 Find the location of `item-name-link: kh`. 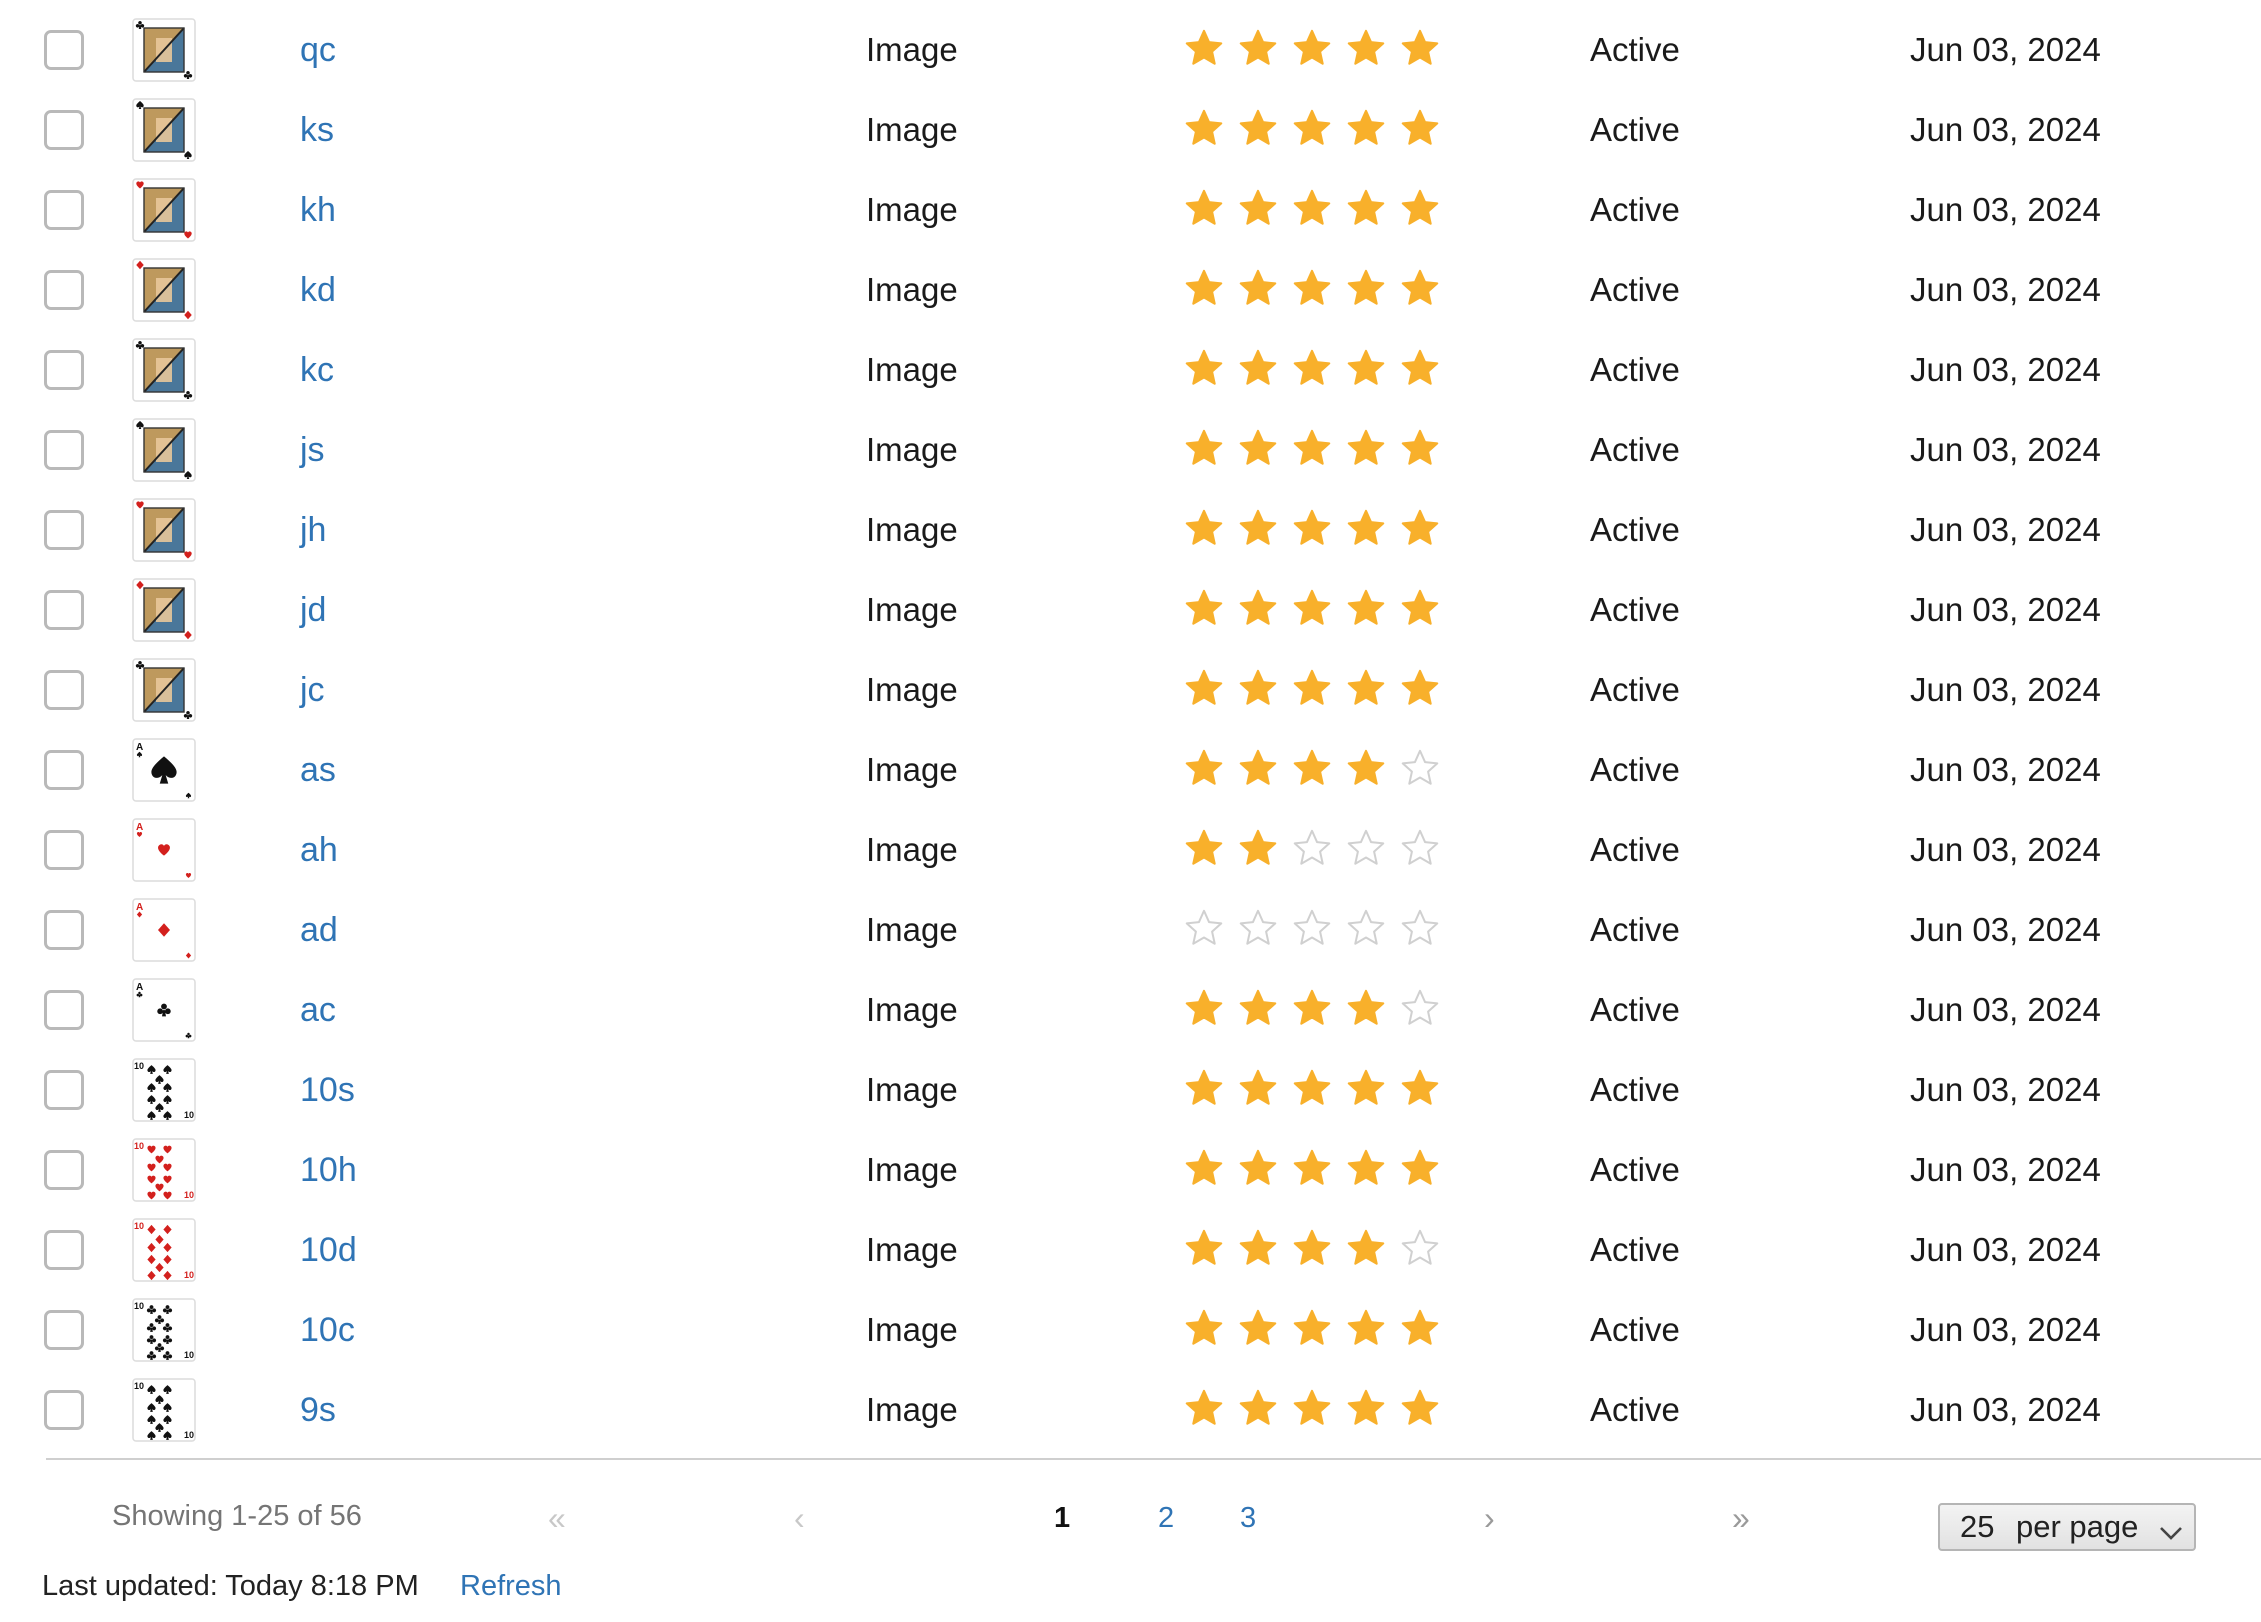

item-name-link: kh is located at coordinates (318, 210).